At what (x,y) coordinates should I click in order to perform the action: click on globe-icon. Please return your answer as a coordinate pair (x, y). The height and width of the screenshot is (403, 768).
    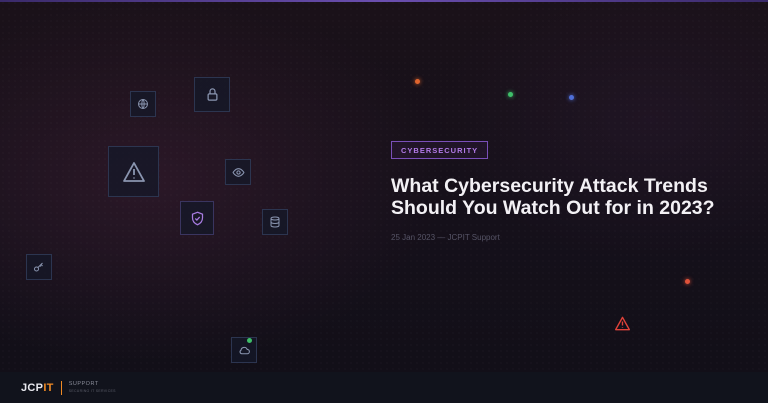
    Looking at the image, I should click on (143, 104).